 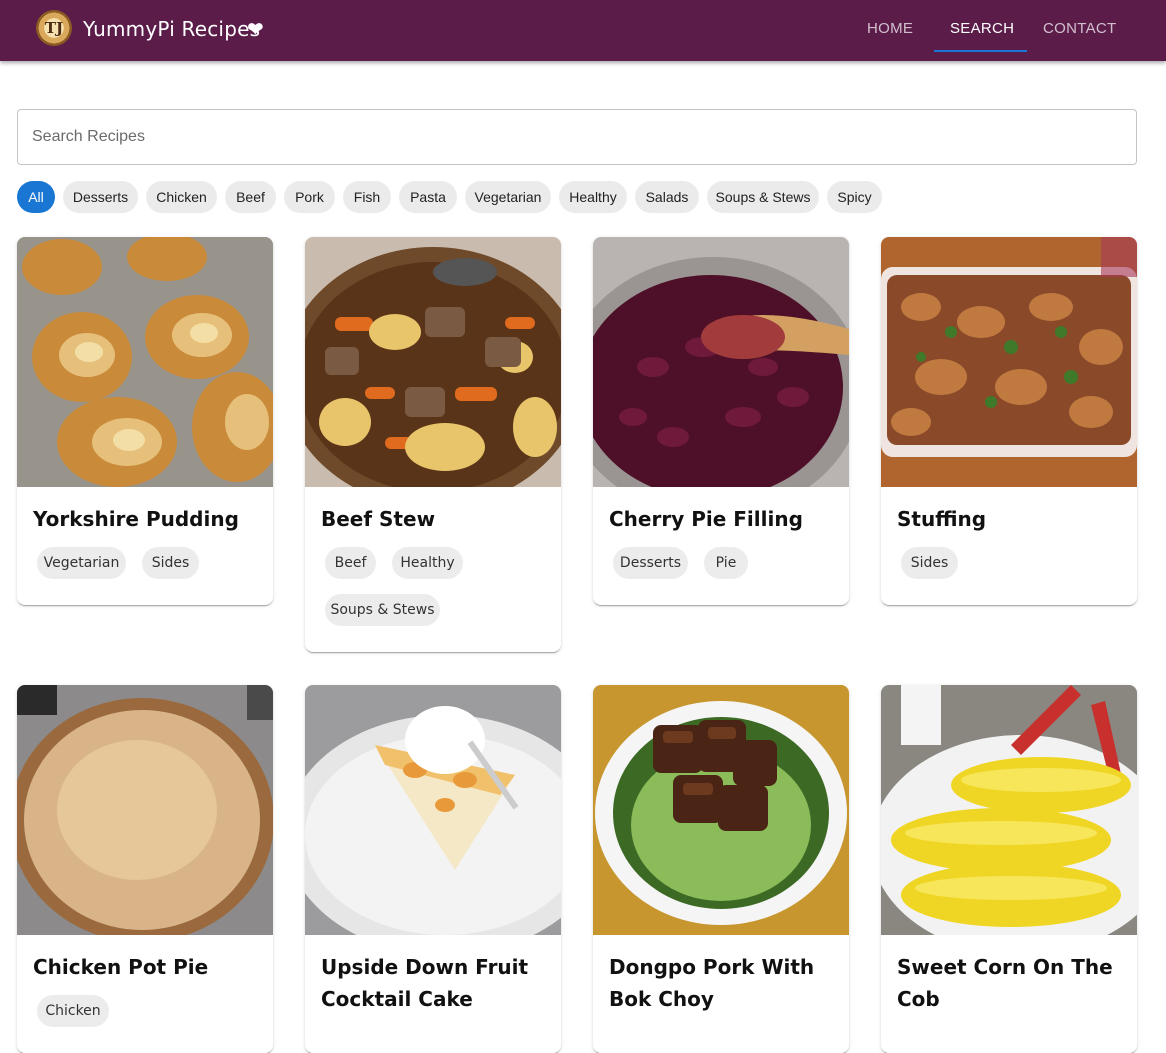 I want to click on recipe-card: Chicken Pot Pie Chicken, so click(x=145, y=869).